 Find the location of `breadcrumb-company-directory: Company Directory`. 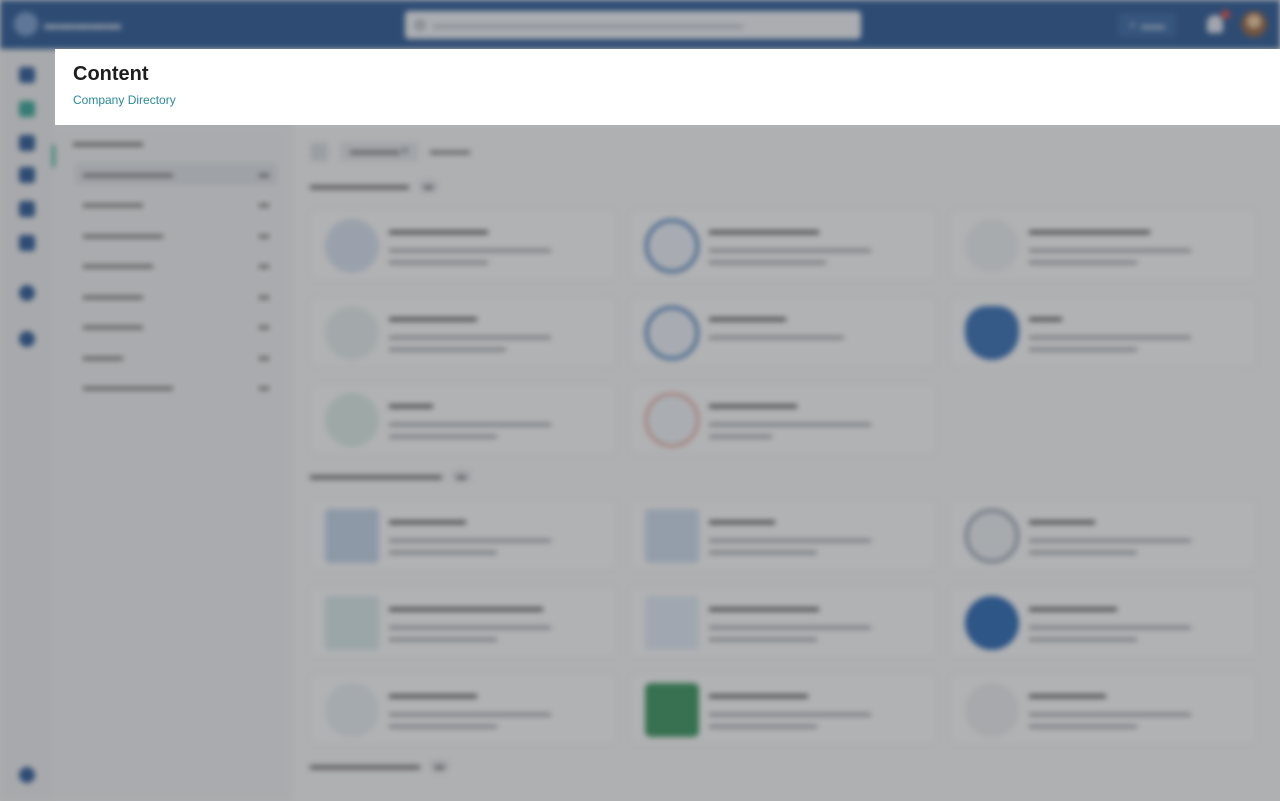

breadcrumb-company-directory: Company Directory is located at coordinates (124, 100).